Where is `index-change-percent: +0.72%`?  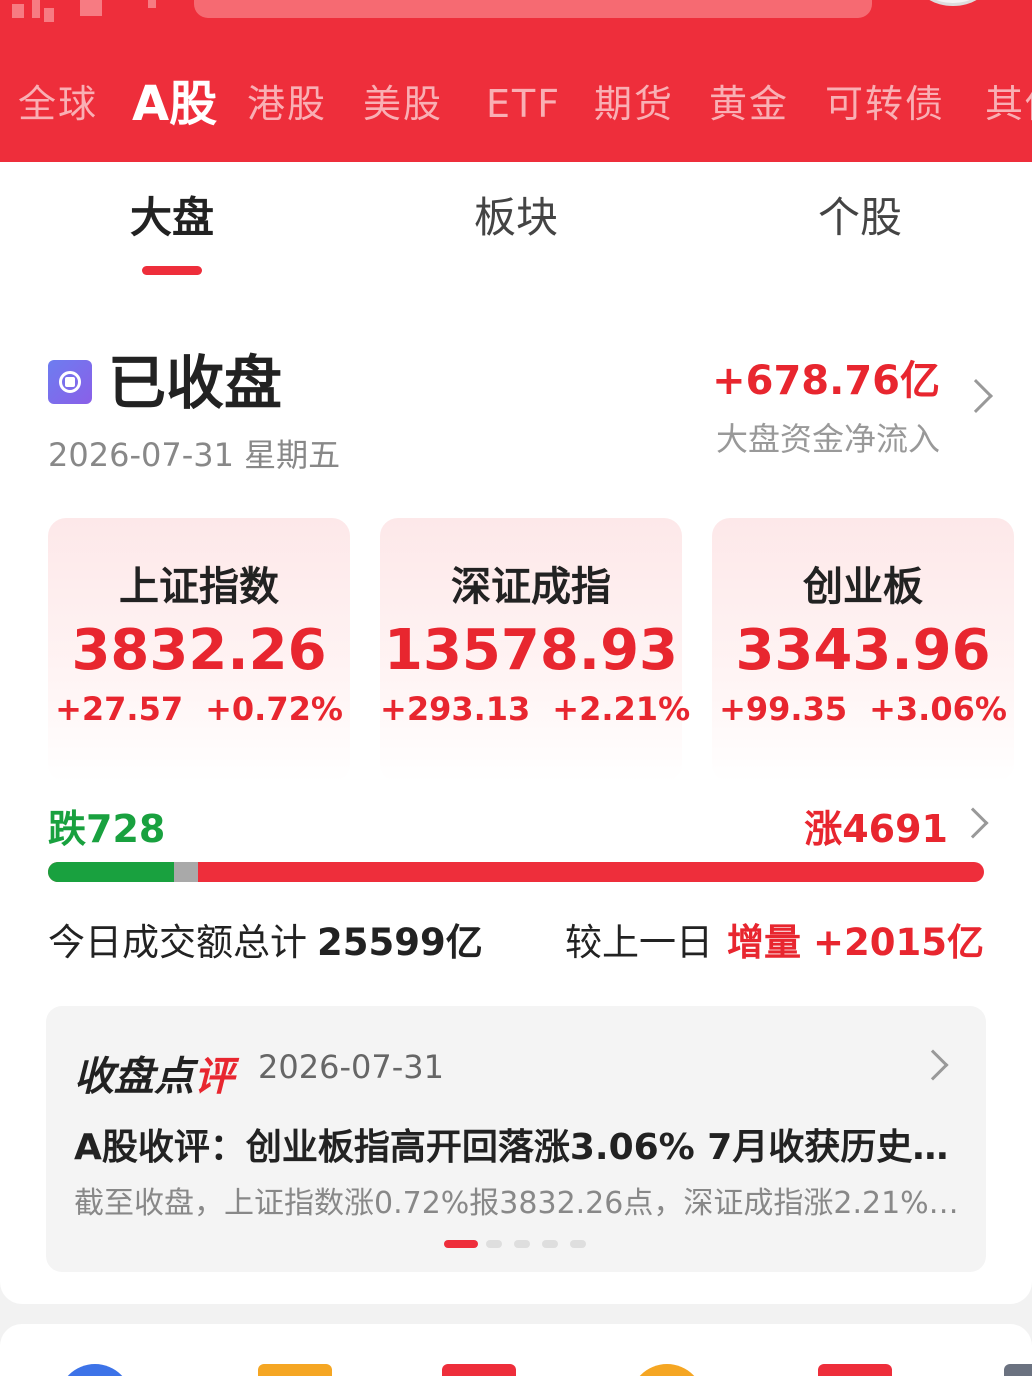 index-change-percent: +0.72% is located at coordinates (274, 709).